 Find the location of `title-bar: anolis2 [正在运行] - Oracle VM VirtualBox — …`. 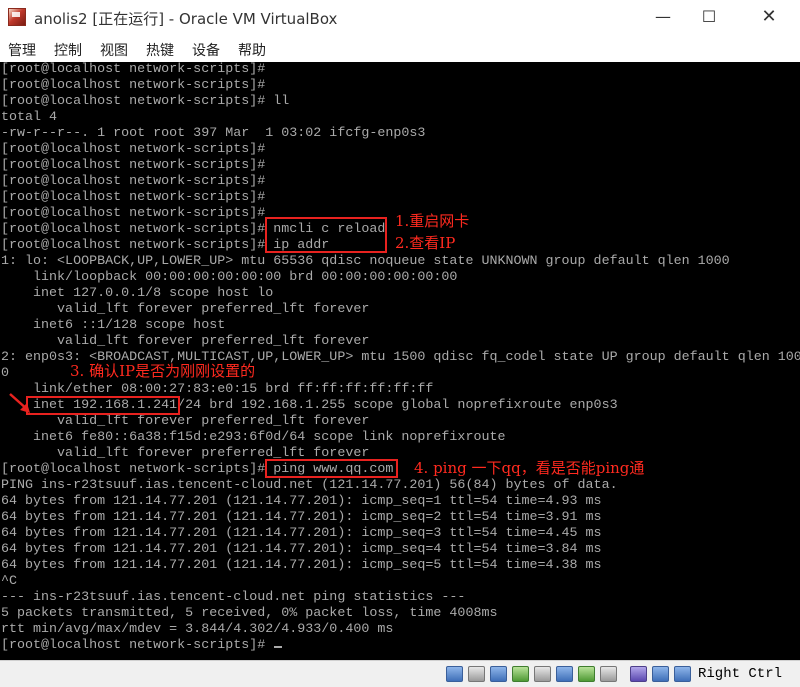

title-bar: anolis2 [正在运行] - Oracle VM VirtualBox — … is located at coordinates (400, 18).